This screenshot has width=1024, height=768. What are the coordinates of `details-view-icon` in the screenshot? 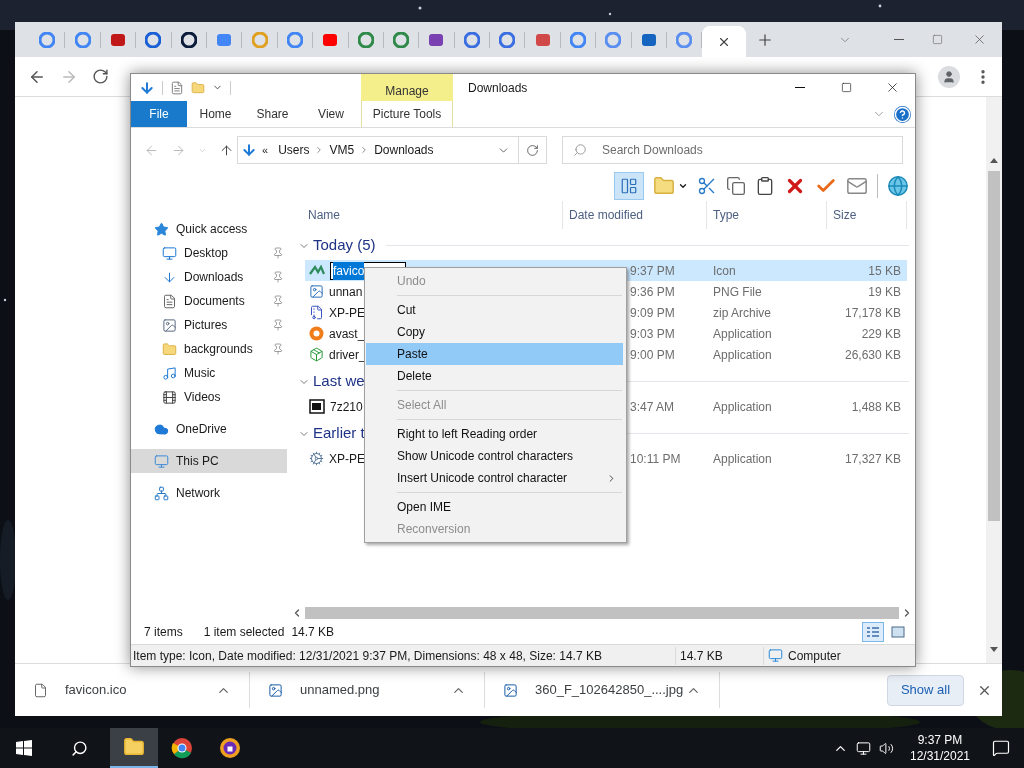 It's located at (873, 632).